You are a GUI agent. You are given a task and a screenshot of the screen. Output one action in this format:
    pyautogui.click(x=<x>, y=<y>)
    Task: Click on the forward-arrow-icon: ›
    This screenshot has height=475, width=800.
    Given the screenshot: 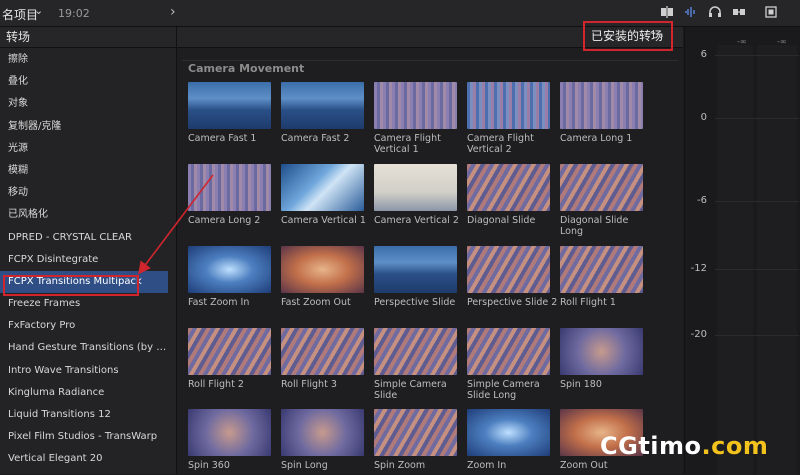 What is the action you would take?
    pyautogui.click(x=173, y=12)
    